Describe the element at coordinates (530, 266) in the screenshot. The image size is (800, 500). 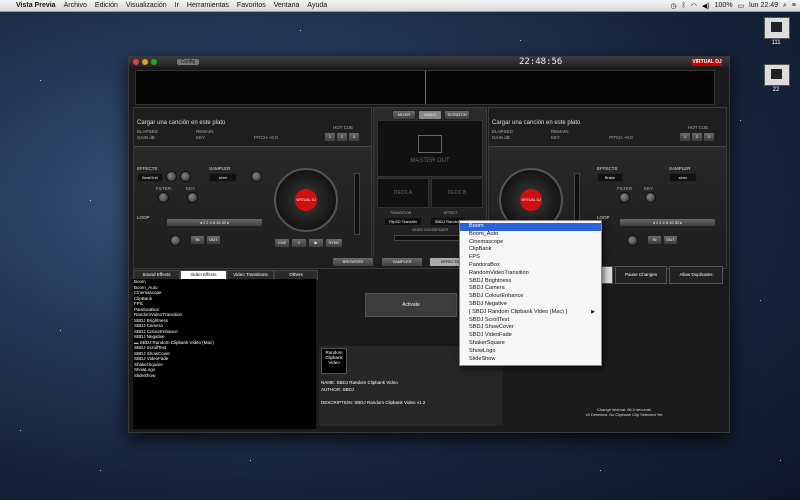
I see `menu-item-pandorabox: PandoraBox` at that location.